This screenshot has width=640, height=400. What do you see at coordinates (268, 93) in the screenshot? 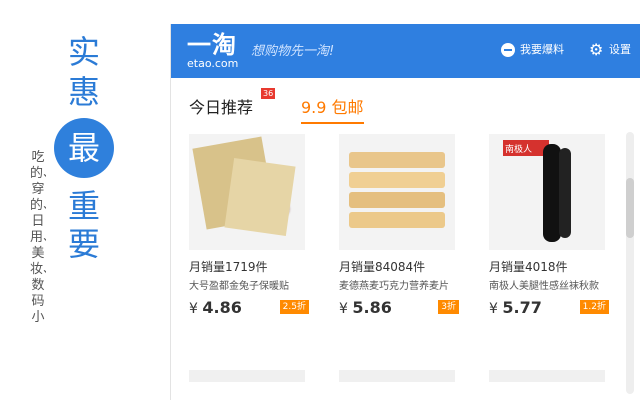
I see `tab-today-badge: 36` at bounding box center [268, 93].